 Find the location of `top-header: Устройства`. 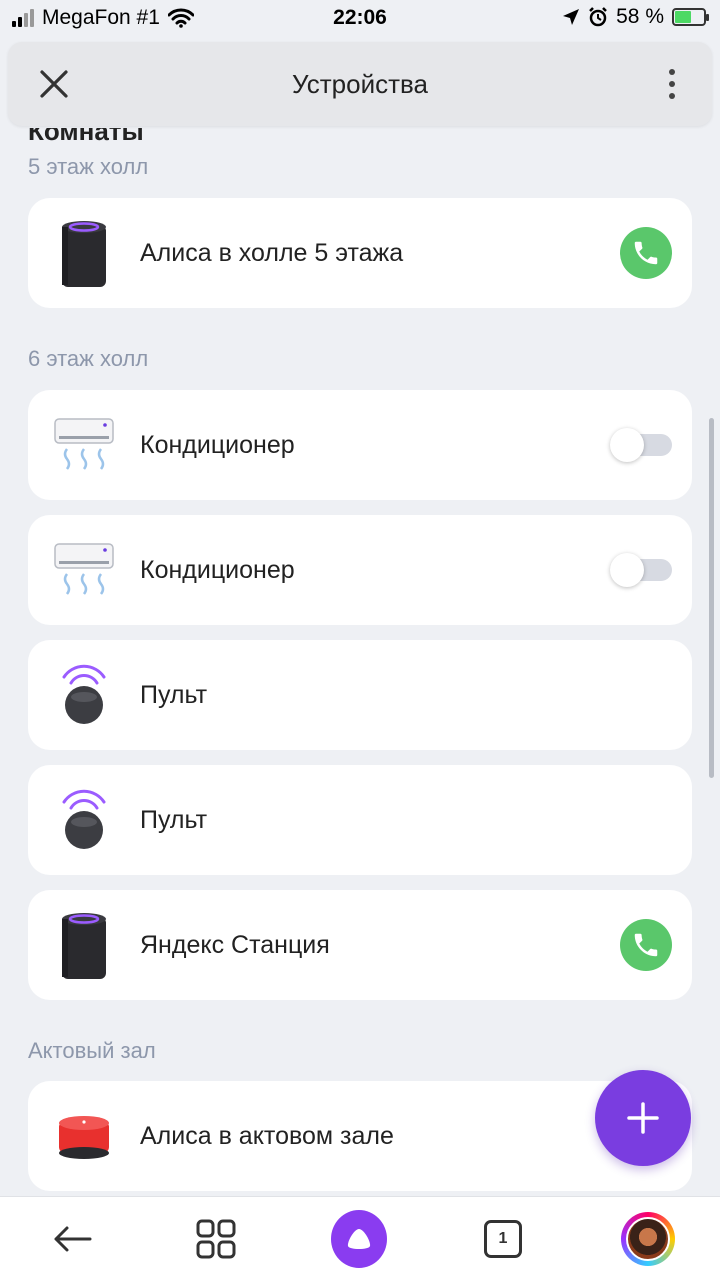

top-header: Устройства is located at coordinates (360, 84).